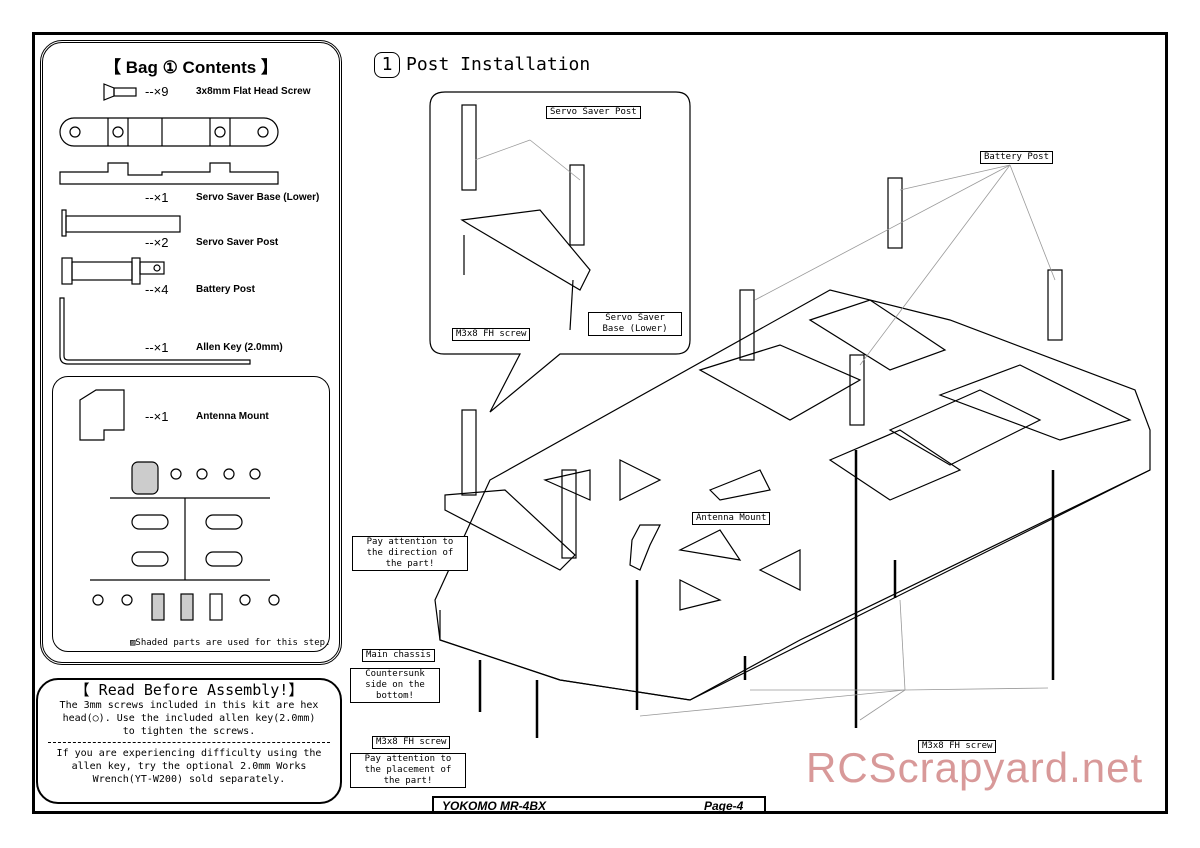  What do you see at coordinates (731, 518) in the screenshot?
I see `label-antenna-mount: Antenna Mount` at bounding box center [731, 518].